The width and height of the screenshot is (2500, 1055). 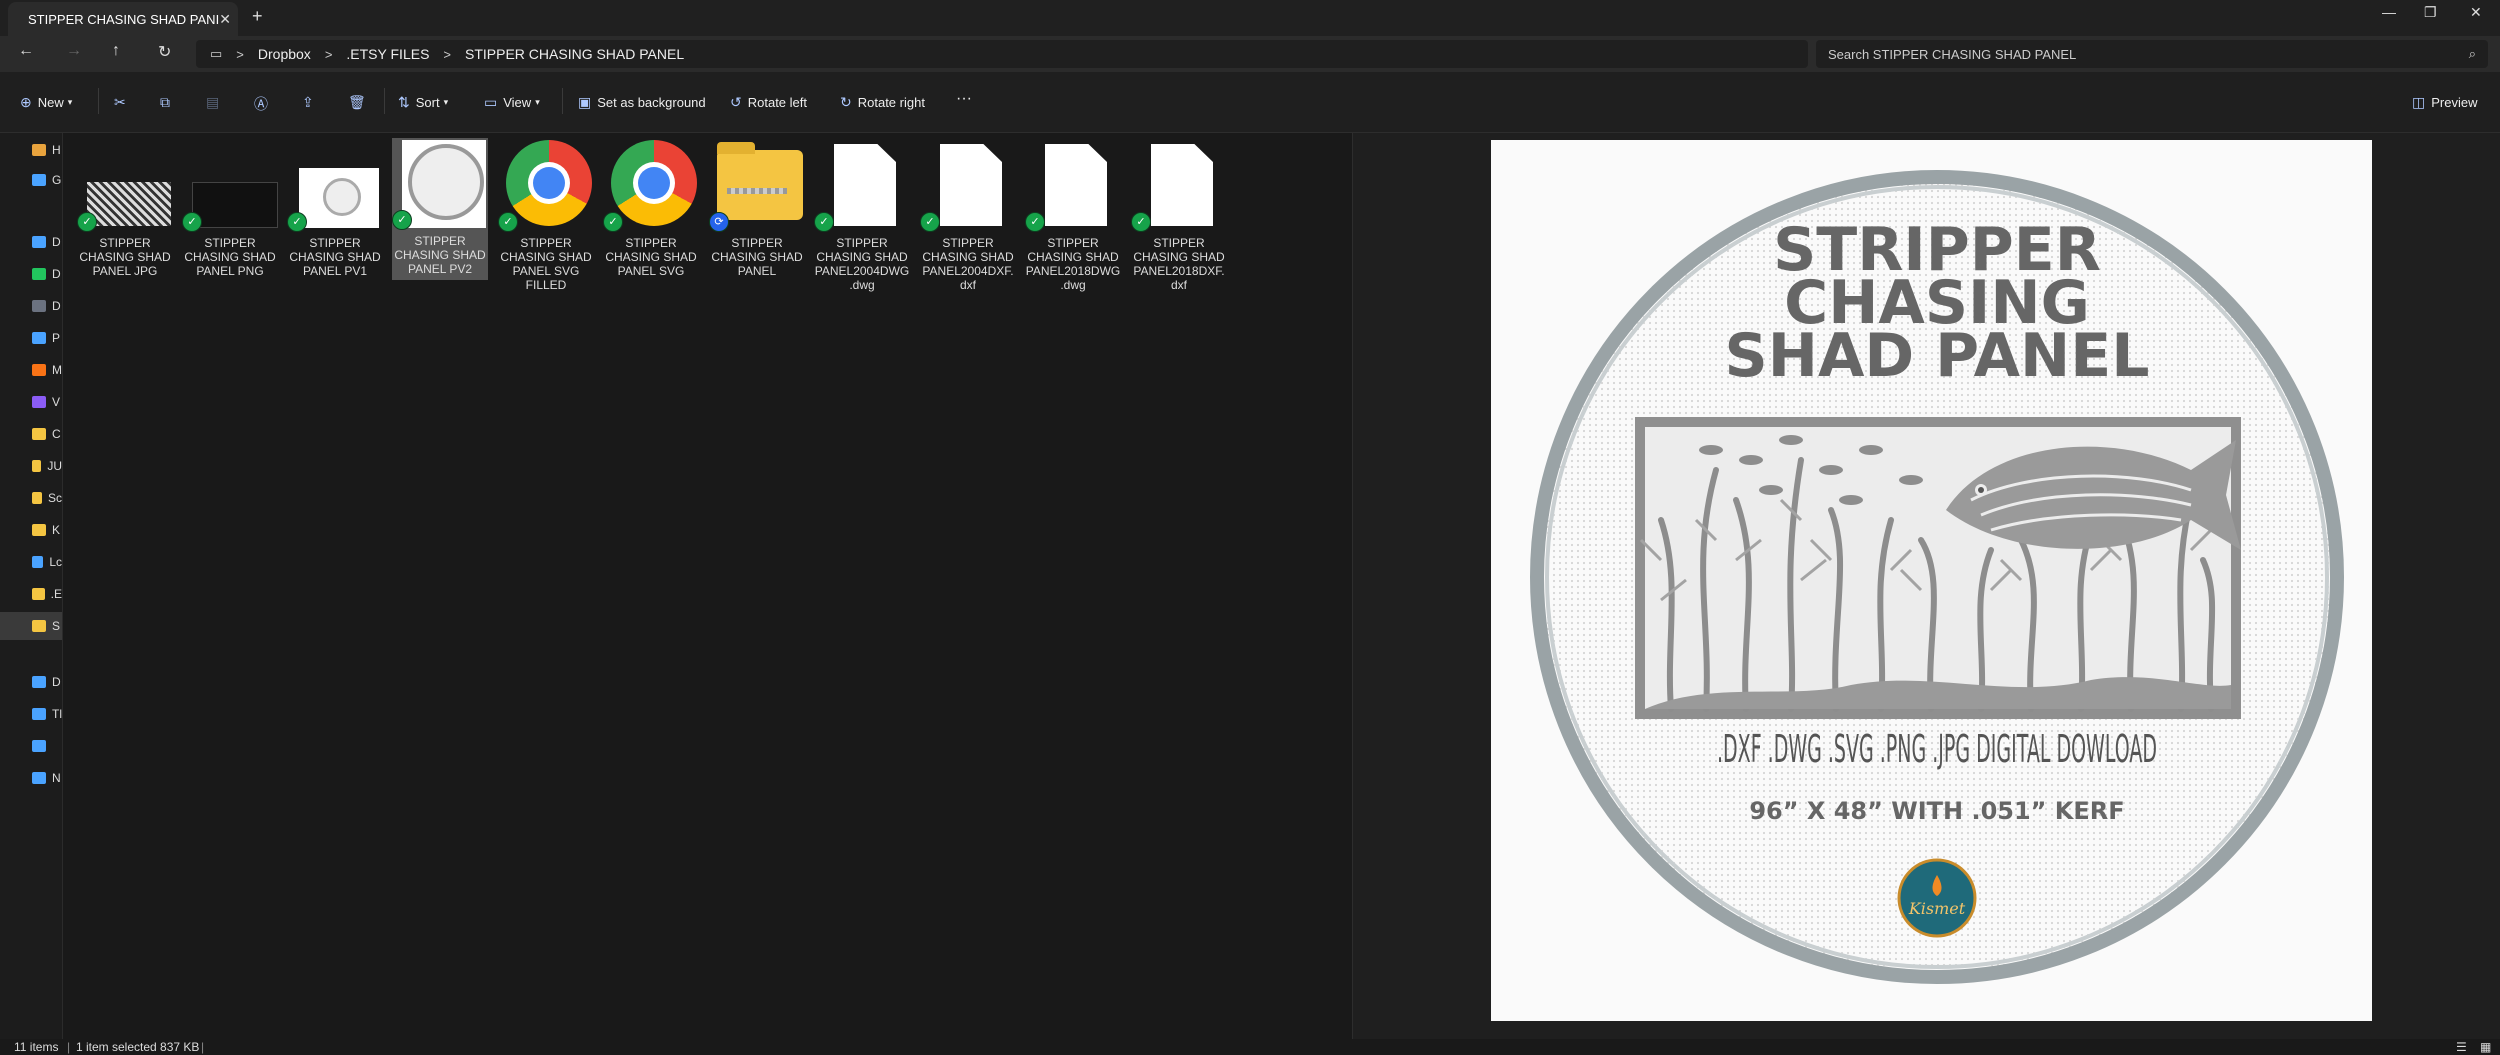 I want to click on nav-item: G, so click(x=31, y=180).